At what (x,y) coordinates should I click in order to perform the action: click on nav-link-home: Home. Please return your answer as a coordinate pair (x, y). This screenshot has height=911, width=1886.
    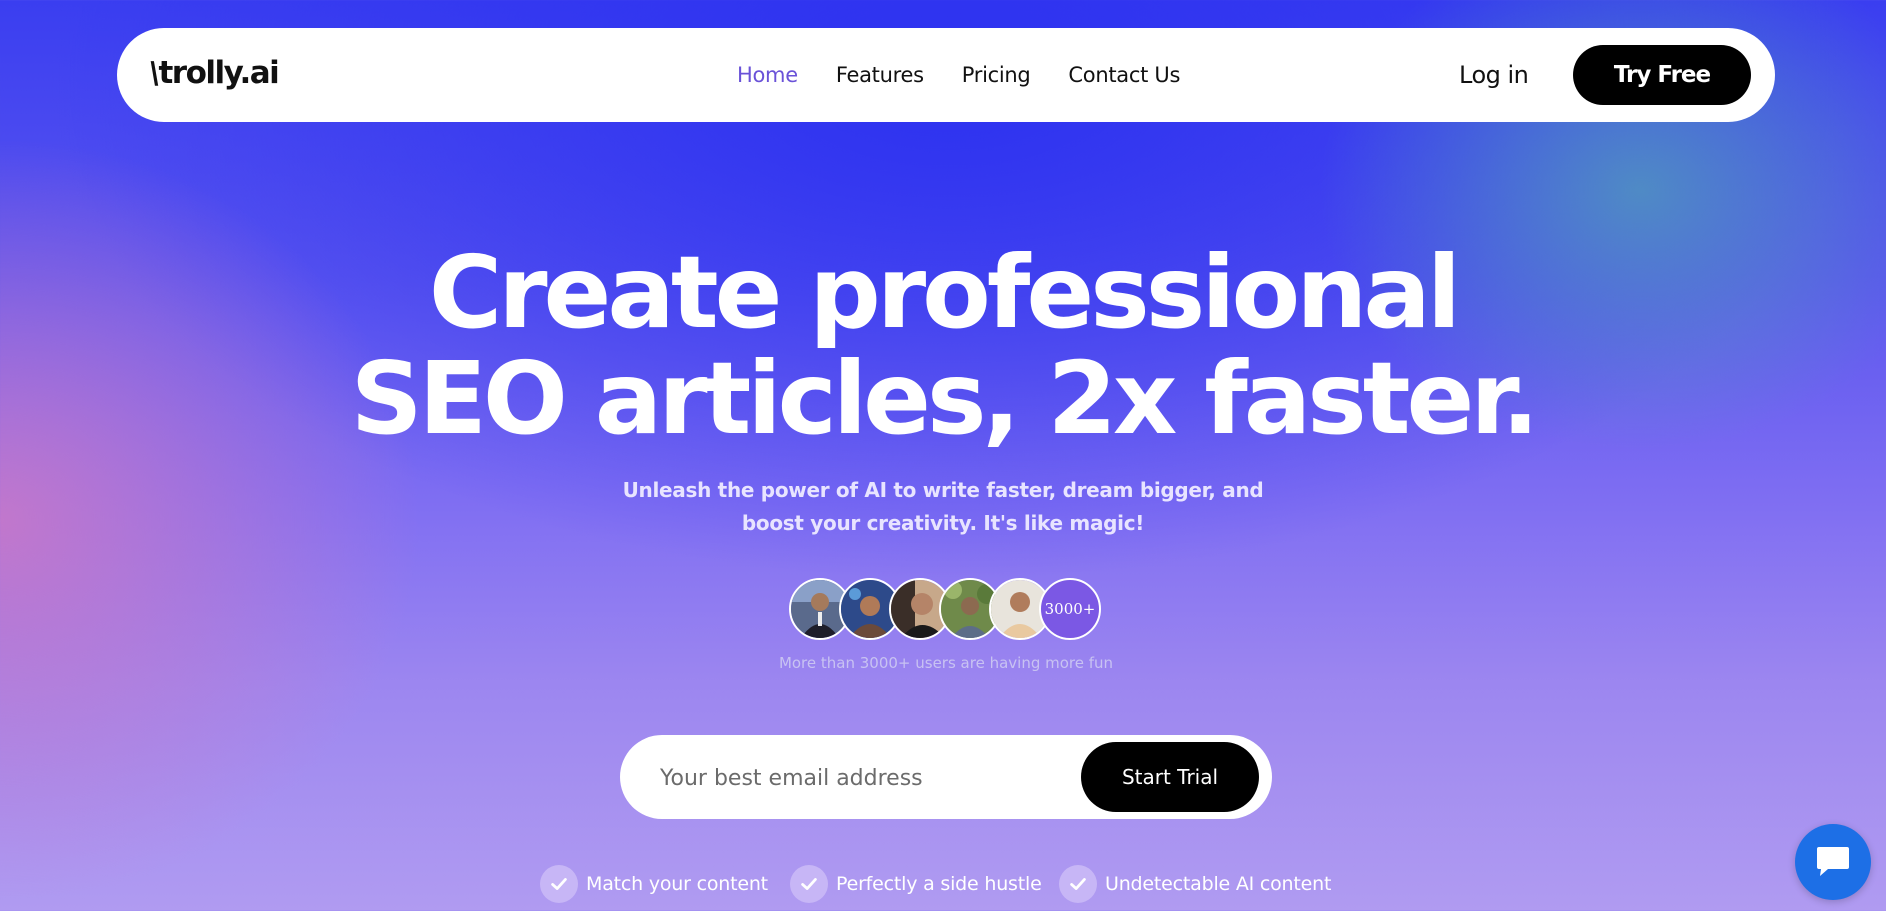
    Looking at the image, I should click on (767, 75).